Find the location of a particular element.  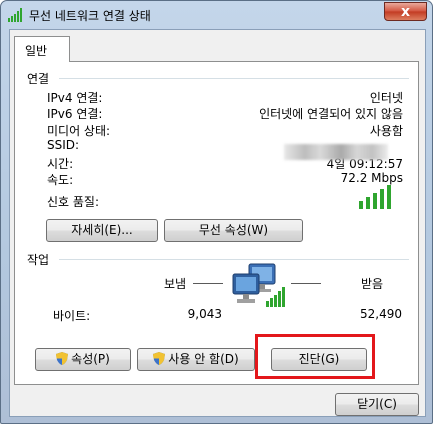

diagnose-highlight-box is located at coordinates (315, 356).